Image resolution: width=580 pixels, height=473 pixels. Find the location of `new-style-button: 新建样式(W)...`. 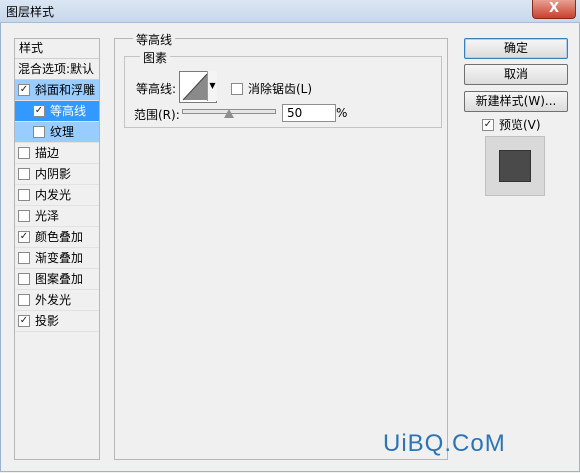

new-style-button: 新建样式(W)... is located at coordinates (516, 101).